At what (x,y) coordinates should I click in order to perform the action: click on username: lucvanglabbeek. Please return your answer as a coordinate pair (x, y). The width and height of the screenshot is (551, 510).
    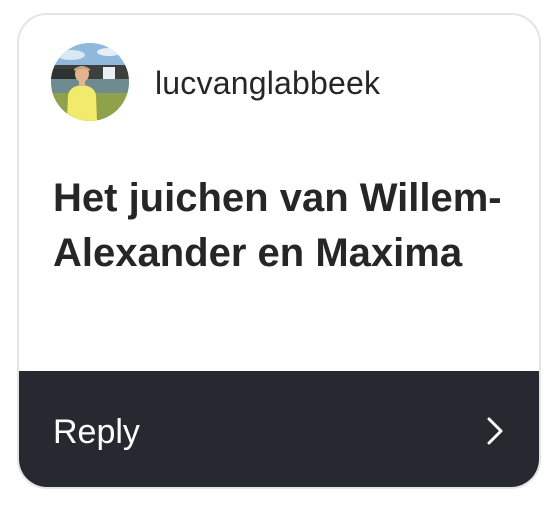
    Looking at the image, I should click on (267, 83).